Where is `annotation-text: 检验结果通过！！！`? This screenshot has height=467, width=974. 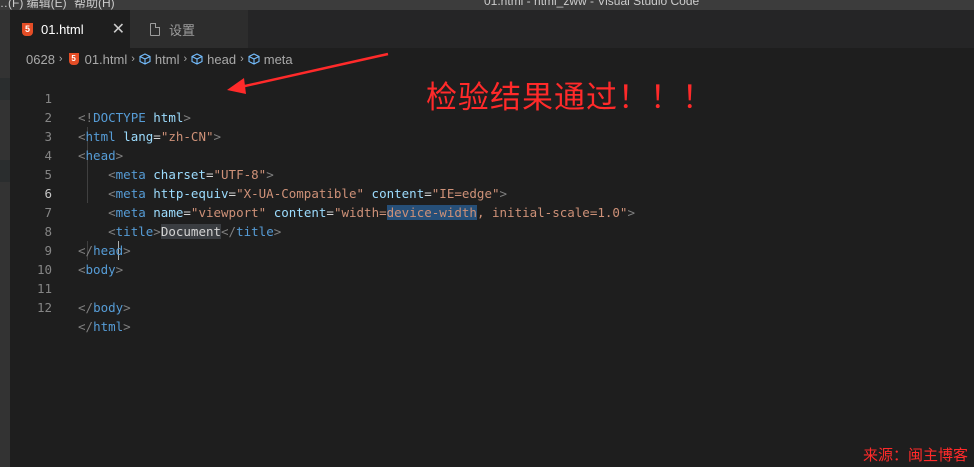 annotation-text: 检验结果通过！！！ is located at coordinates (570, 98).